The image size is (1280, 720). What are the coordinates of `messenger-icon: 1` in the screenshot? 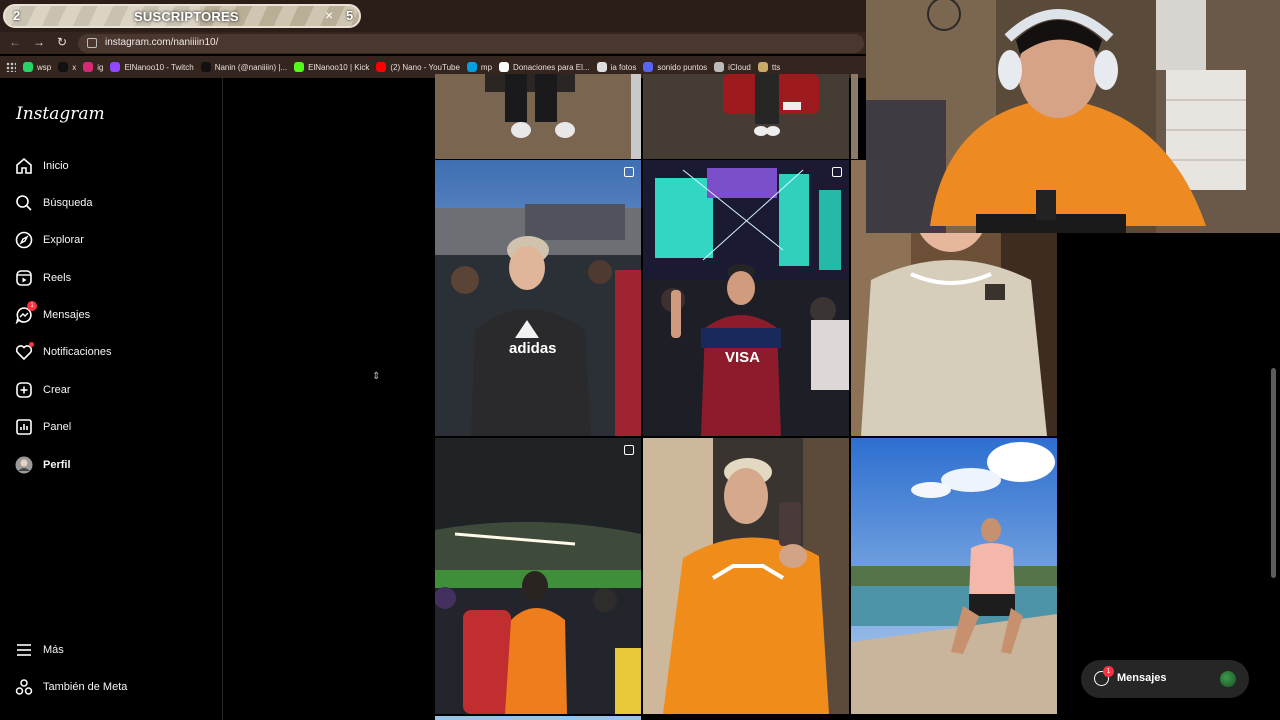 It's located at (26, 313).